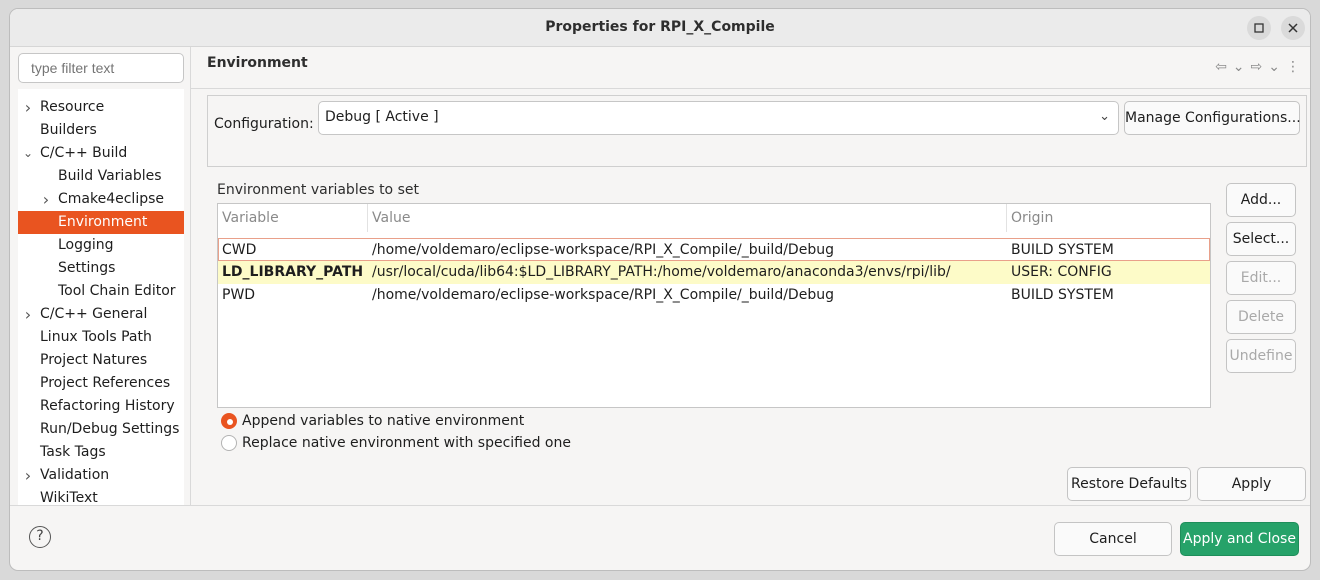 The image size is (1320, 580). I want to click on tree-item: Environment, so click(101, 222).